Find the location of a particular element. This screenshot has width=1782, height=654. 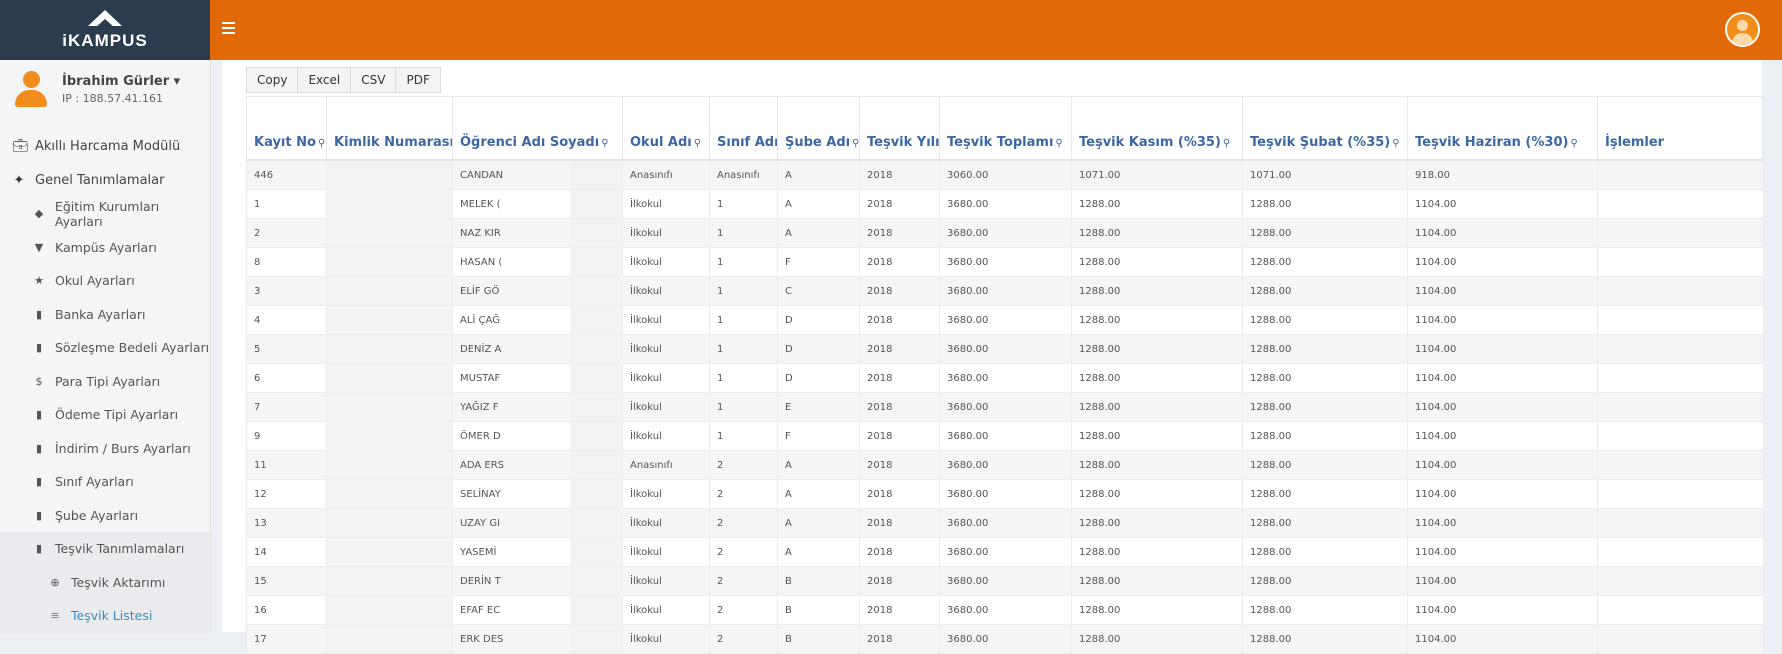

csv-button: CSV is located at coordinates (373, 80).